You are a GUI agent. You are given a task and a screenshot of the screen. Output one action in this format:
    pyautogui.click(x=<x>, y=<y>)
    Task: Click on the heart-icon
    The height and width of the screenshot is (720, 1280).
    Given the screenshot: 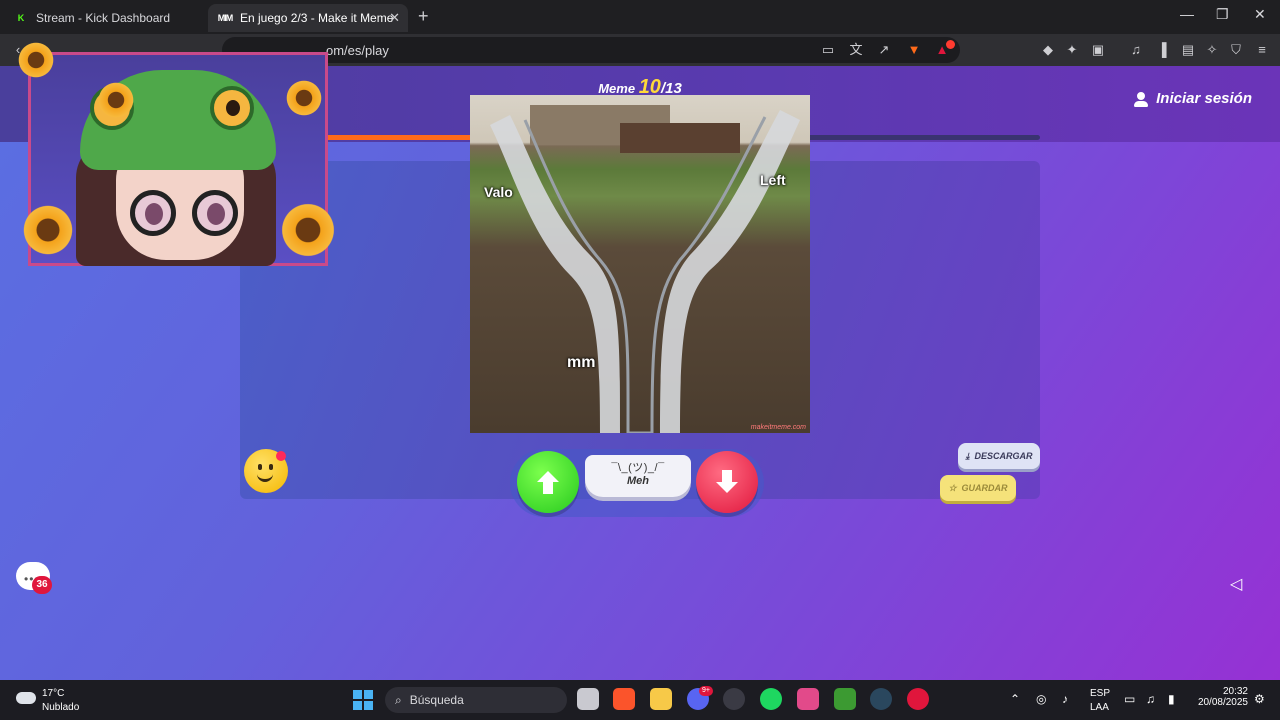 What is the action you would take?
    pyautogui.click(x=281, y=456)
    